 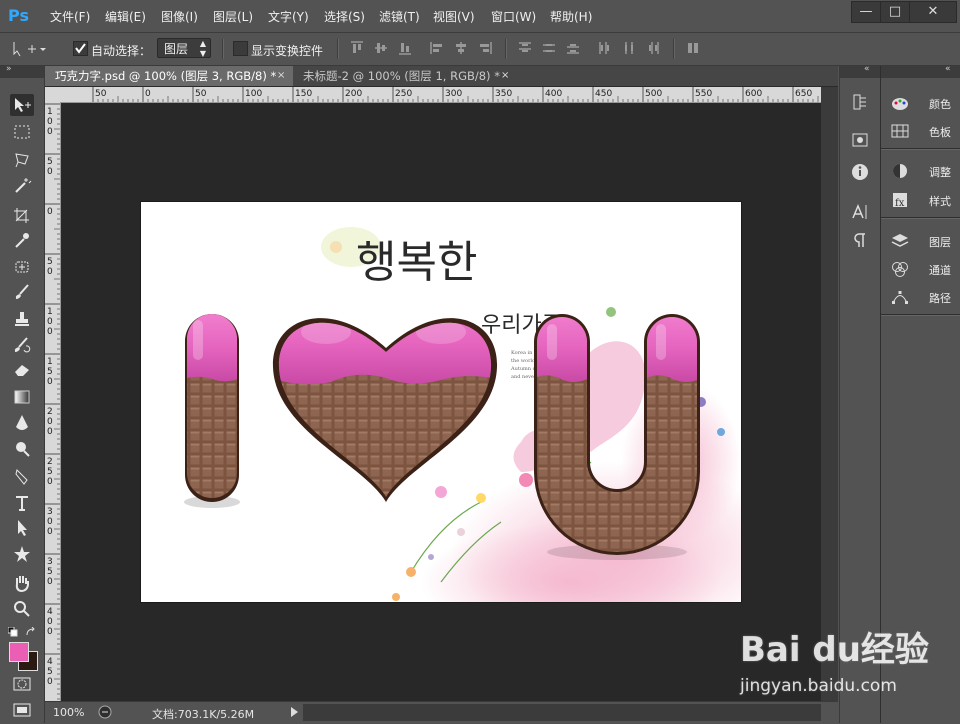 What do you see at coordinates (653, 48) in the screenshot?
I see `distribute-right-icon` at bounding box center [653, 48].